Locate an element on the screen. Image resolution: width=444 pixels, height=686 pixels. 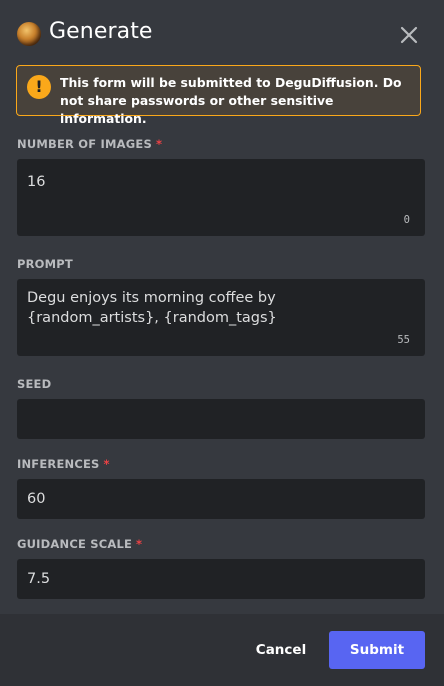
prompt-label: PROMPT is located at coordinates (45, 264).